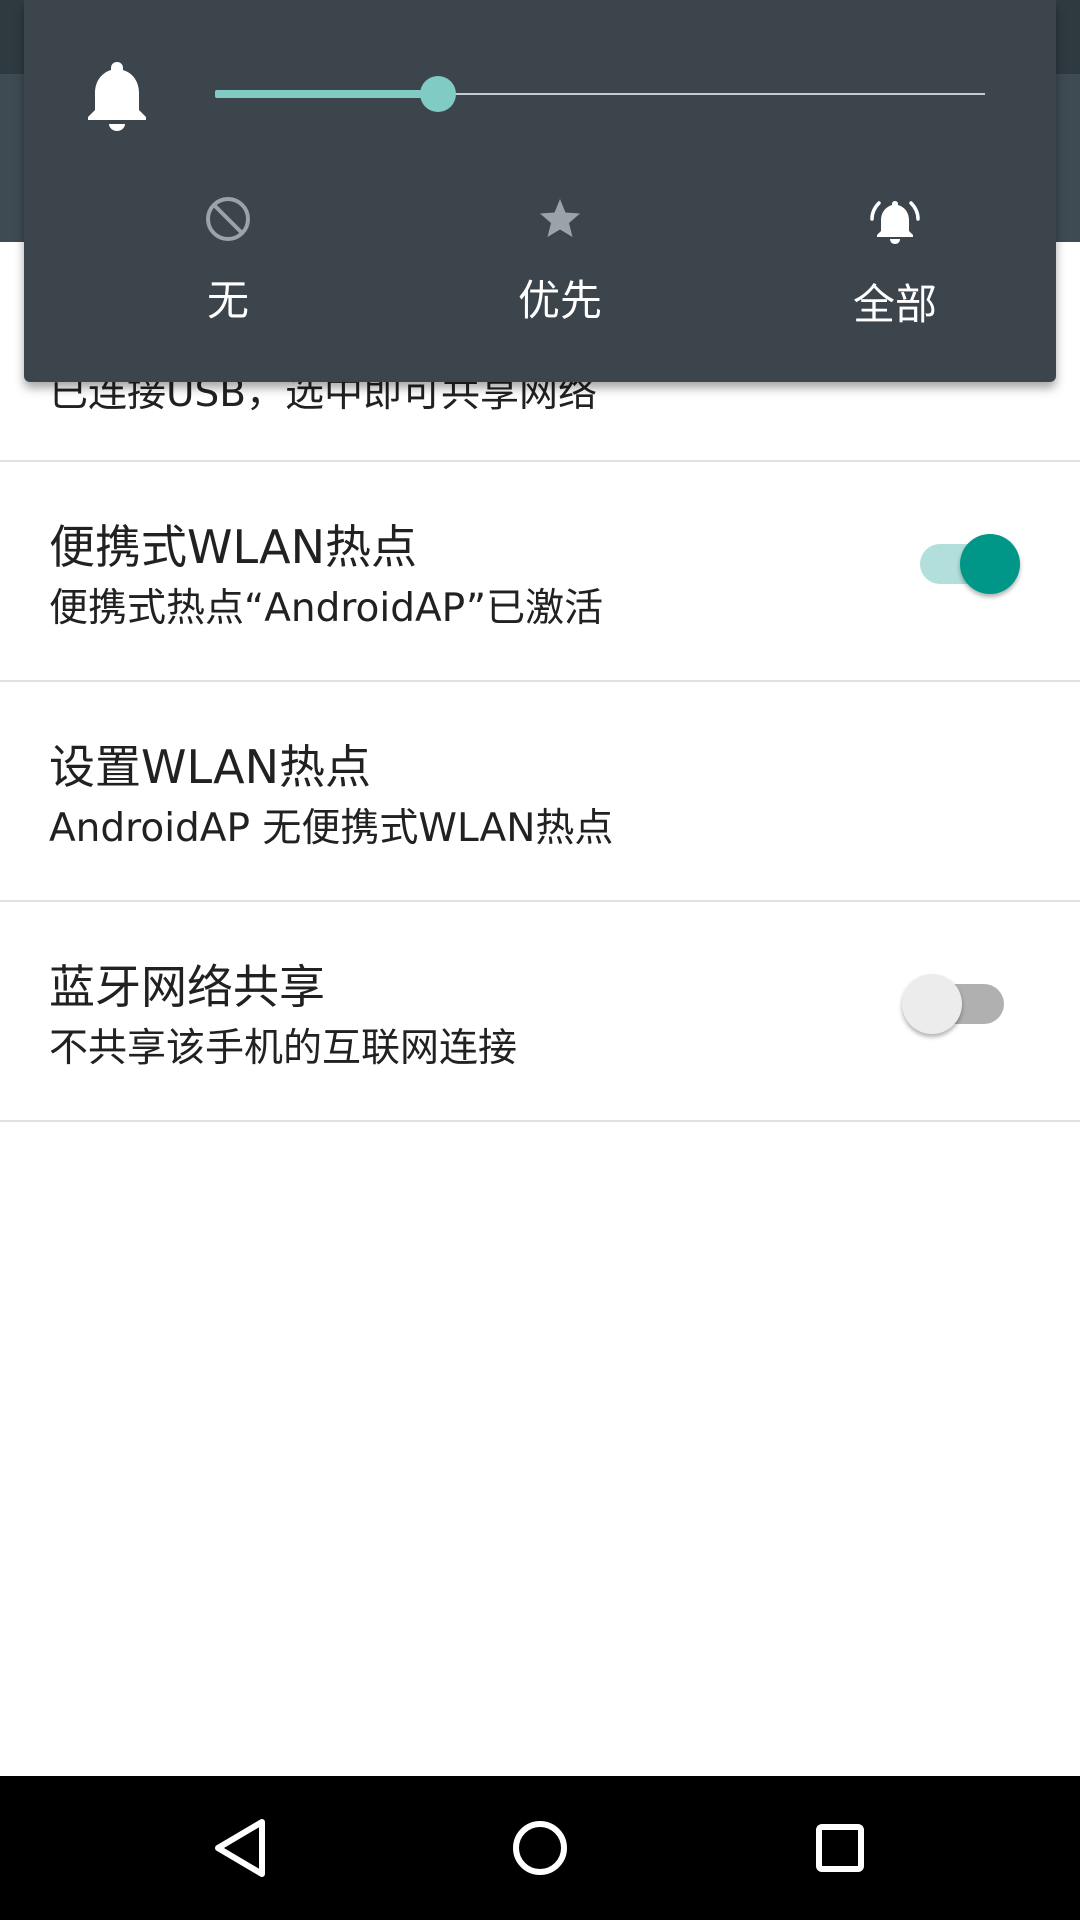 This screenshot has height=1920, width=1080. I want to click on slider-fill, so click(327, 94).